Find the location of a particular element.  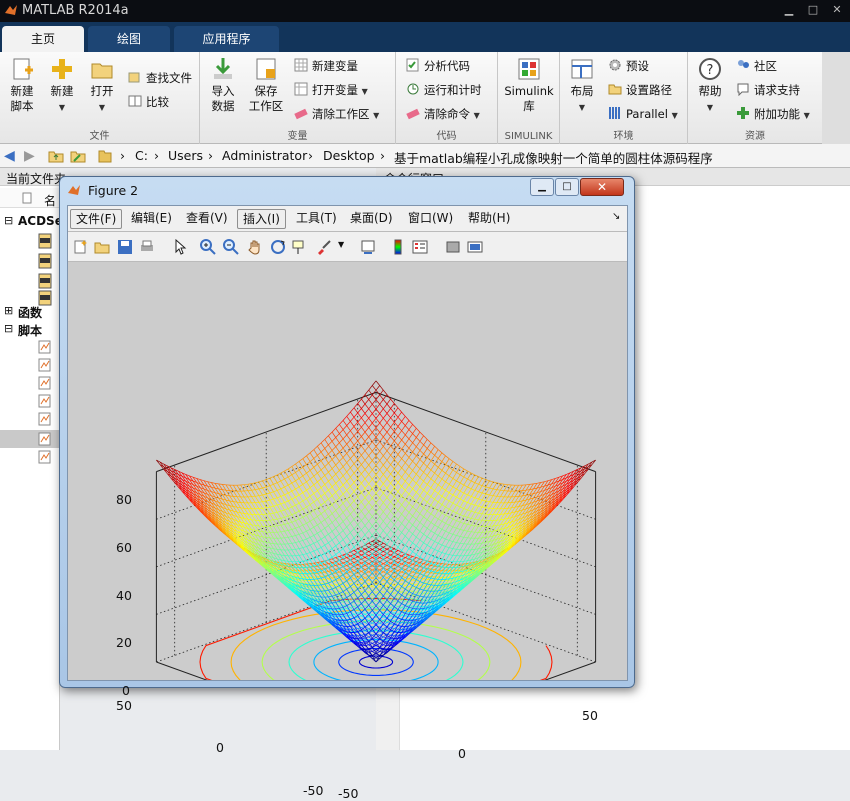

simulink-library-button: Simulink 库 is located at coordinates (529, 85).